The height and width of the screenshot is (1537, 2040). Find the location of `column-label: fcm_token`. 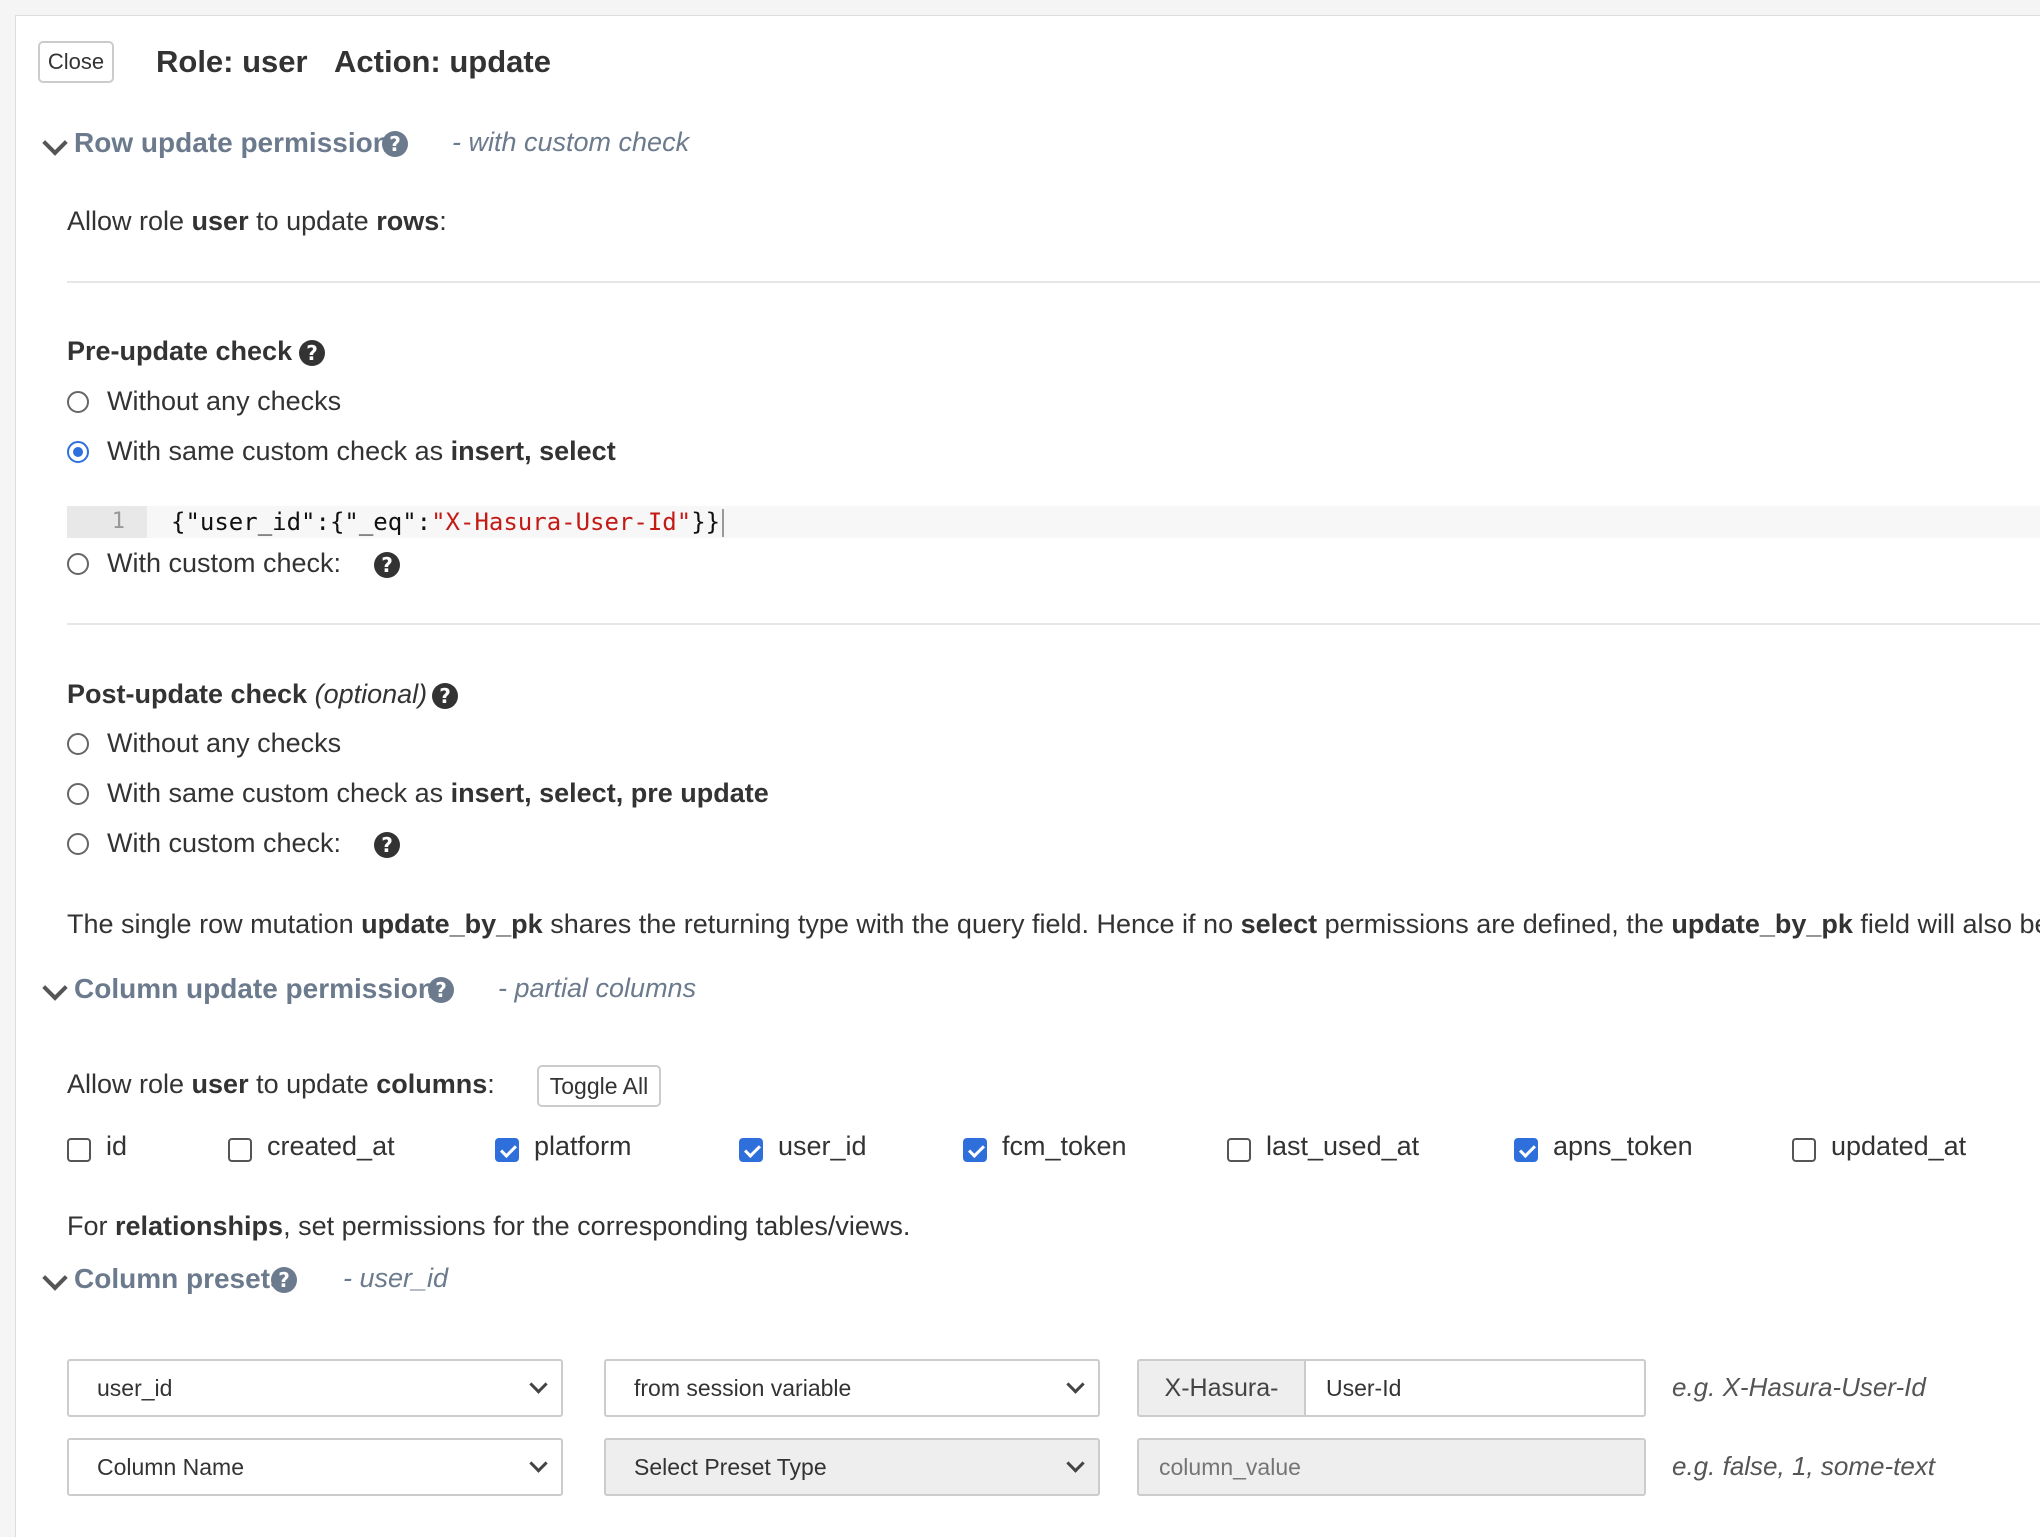

column-label: fcm_token is located at coordinates (1064, 1146).